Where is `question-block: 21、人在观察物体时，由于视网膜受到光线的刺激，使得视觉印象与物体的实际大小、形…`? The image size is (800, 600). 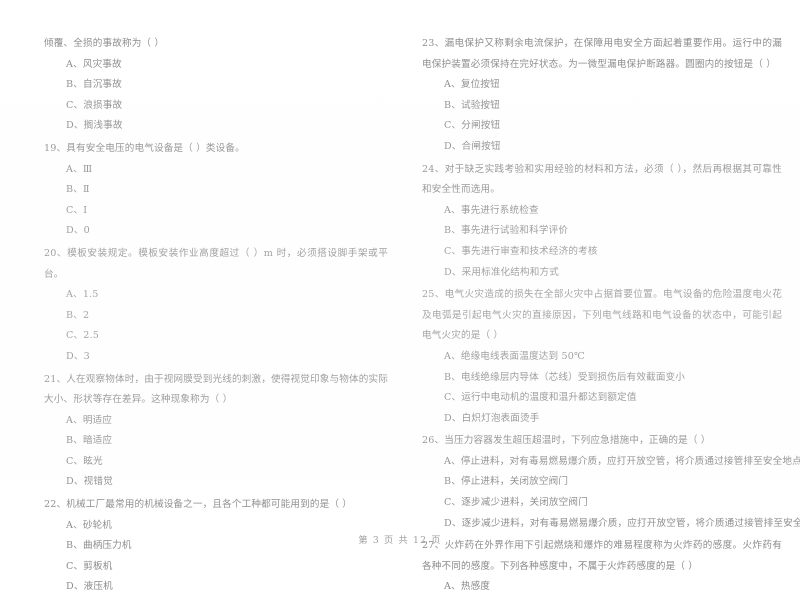
question-block: 21、人在观察物体时，由于视网膜受到光线的刺激，使得视觉印象与物体的实际大小、形… is located at coordinates (216, 432).